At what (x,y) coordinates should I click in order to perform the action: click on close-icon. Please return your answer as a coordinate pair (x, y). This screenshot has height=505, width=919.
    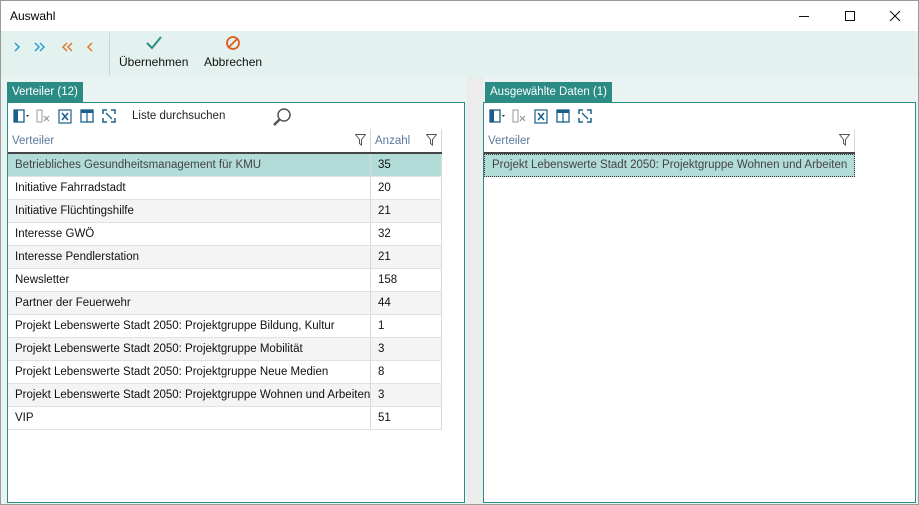
    Looking at the image, I should click on (895, 16).